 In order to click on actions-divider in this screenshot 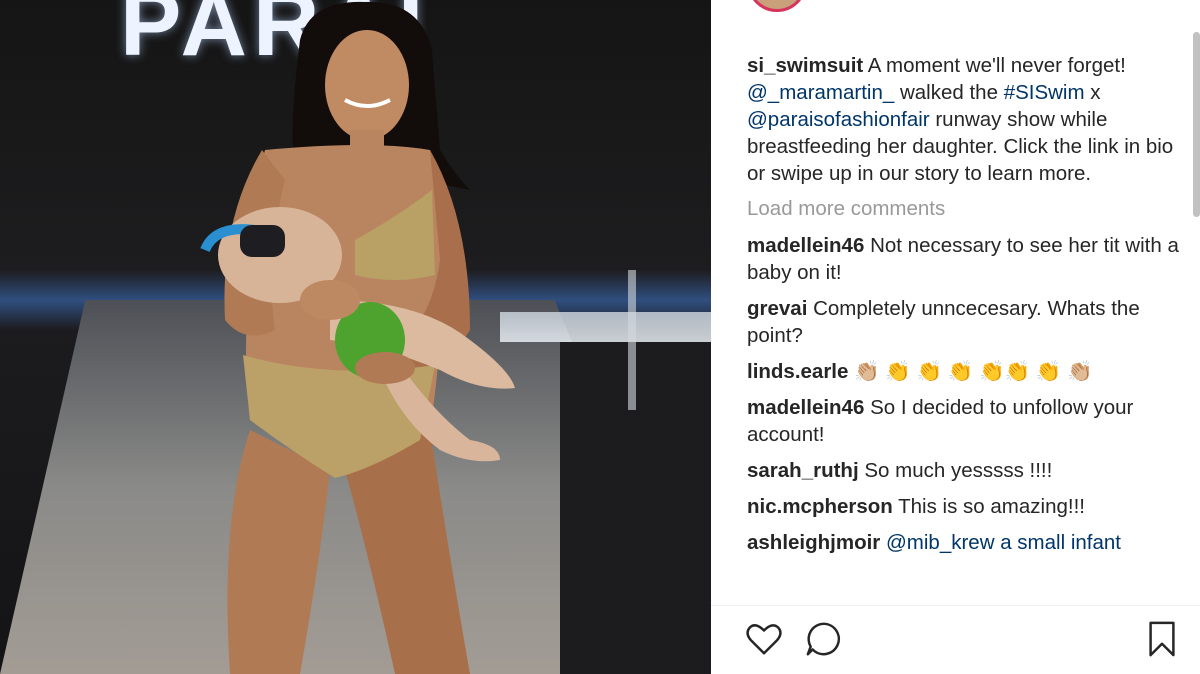, I will do `click(955, 605)`.